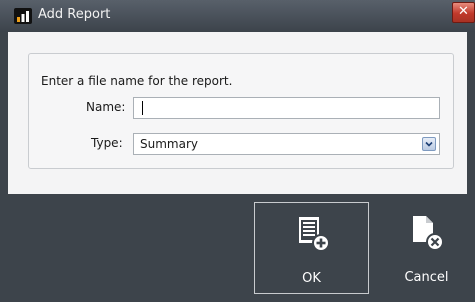 The width and height of the screenshot is (475, 302). What do you see at coordinates (23, 16) in the screenshot?
I see `bar-chart-icon` at bounding box center [23, 16].